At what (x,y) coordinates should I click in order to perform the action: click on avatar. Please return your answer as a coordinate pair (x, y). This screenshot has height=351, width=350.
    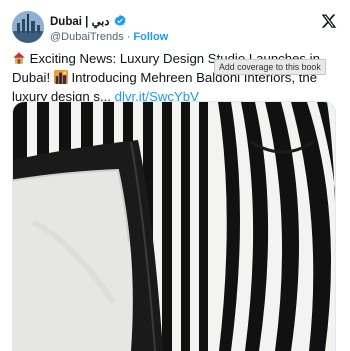
    Looking at the image, I should click on (28, 27).